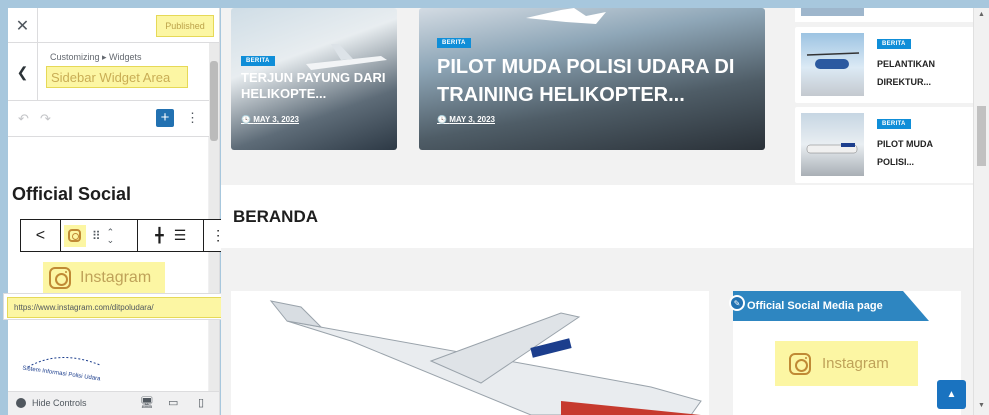 The height and width of the screenshot is (415, 989). I want to click on hide-controls-button: Hide Controls, so click(51, 403).